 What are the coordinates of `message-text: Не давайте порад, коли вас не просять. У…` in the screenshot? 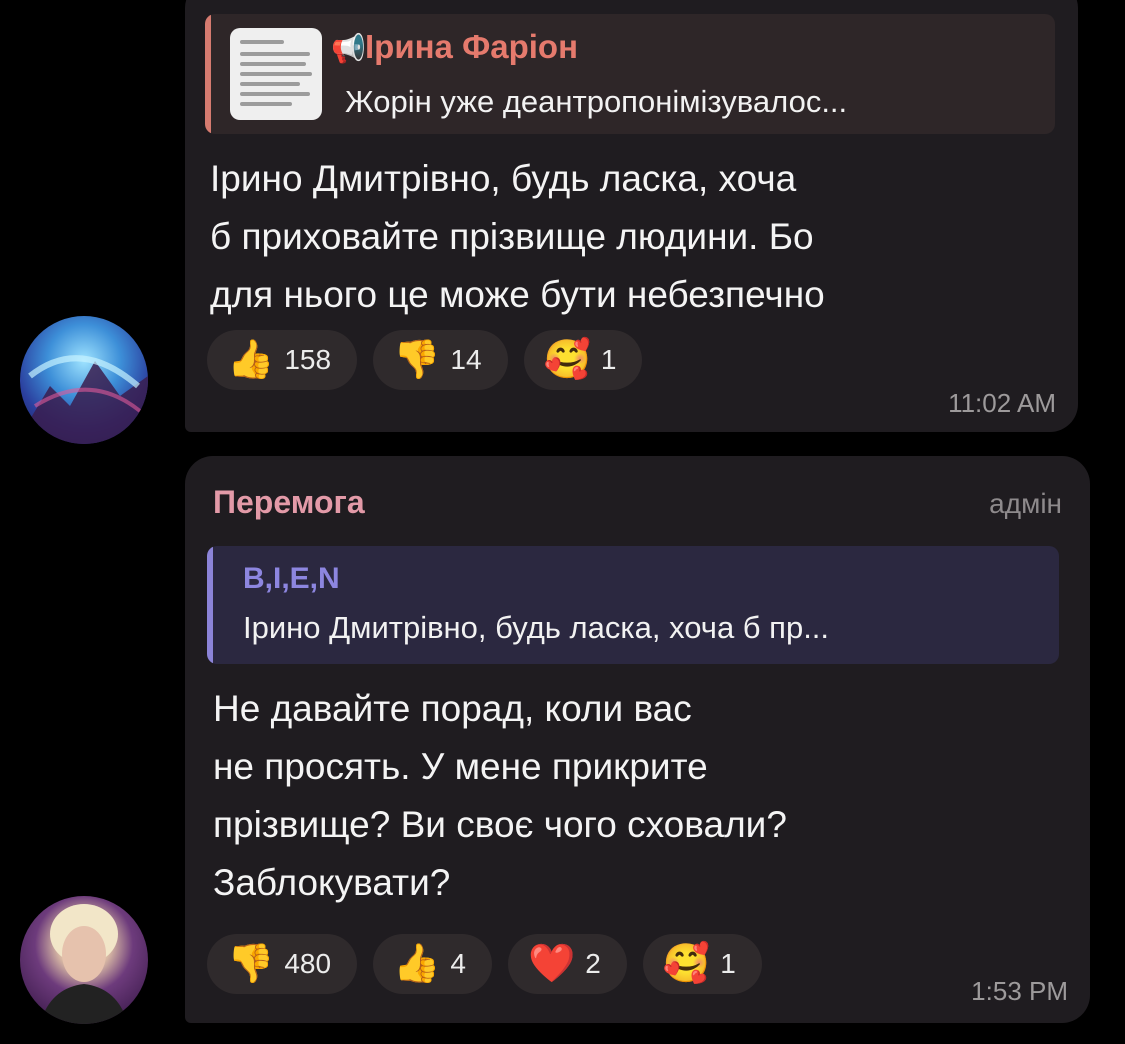 It's located at (500, 795).